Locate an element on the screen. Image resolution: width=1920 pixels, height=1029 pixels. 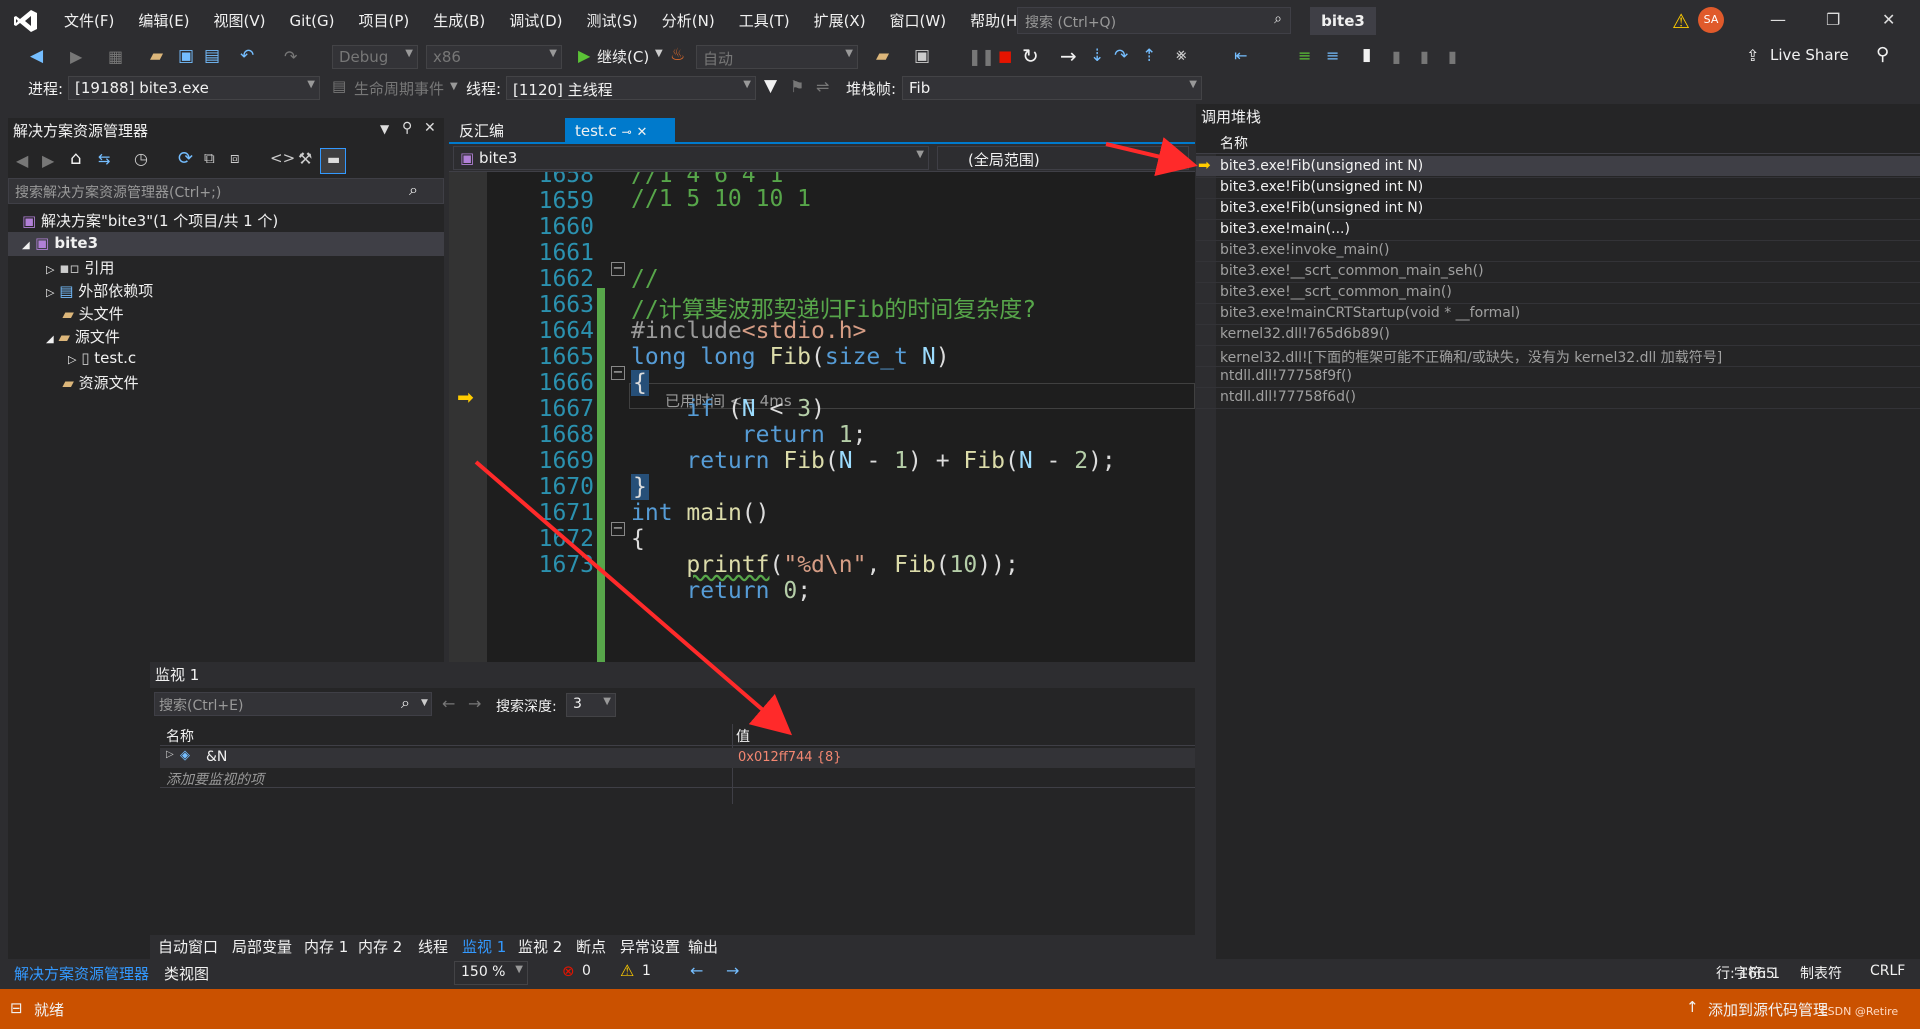
call-stack-row: bite3.exe!__scrt_common_main_seh() is located at coordinates (1352, 271).